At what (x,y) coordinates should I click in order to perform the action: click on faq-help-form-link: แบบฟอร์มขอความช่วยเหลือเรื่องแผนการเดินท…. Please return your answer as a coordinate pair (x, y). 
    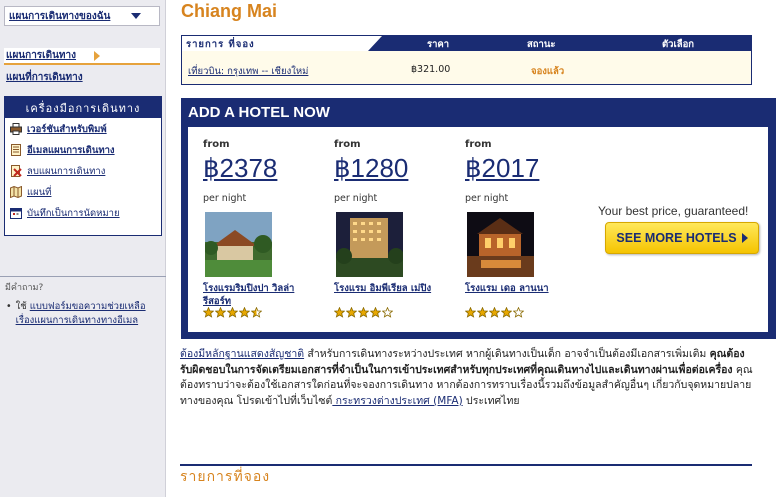
    Looking at the image, I should click on (81, 313).